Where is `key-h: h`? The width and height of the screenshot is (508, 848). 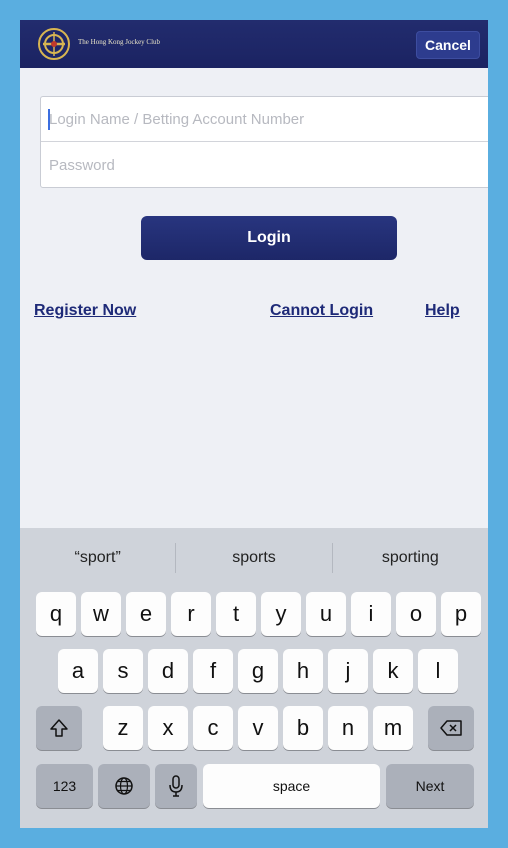
key-h: h is located at coordinates (303, 671).